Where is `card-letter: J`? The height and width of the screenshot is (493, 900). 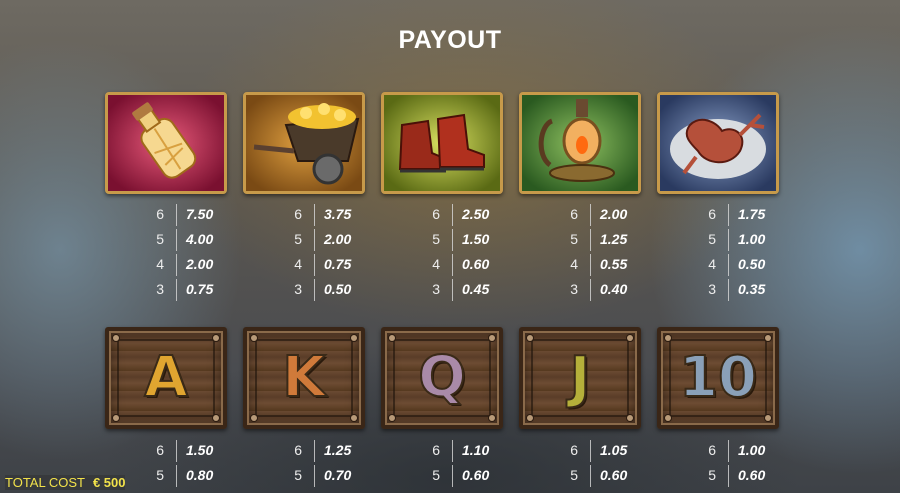
card-letter: J is located at coordinates (580, 377).